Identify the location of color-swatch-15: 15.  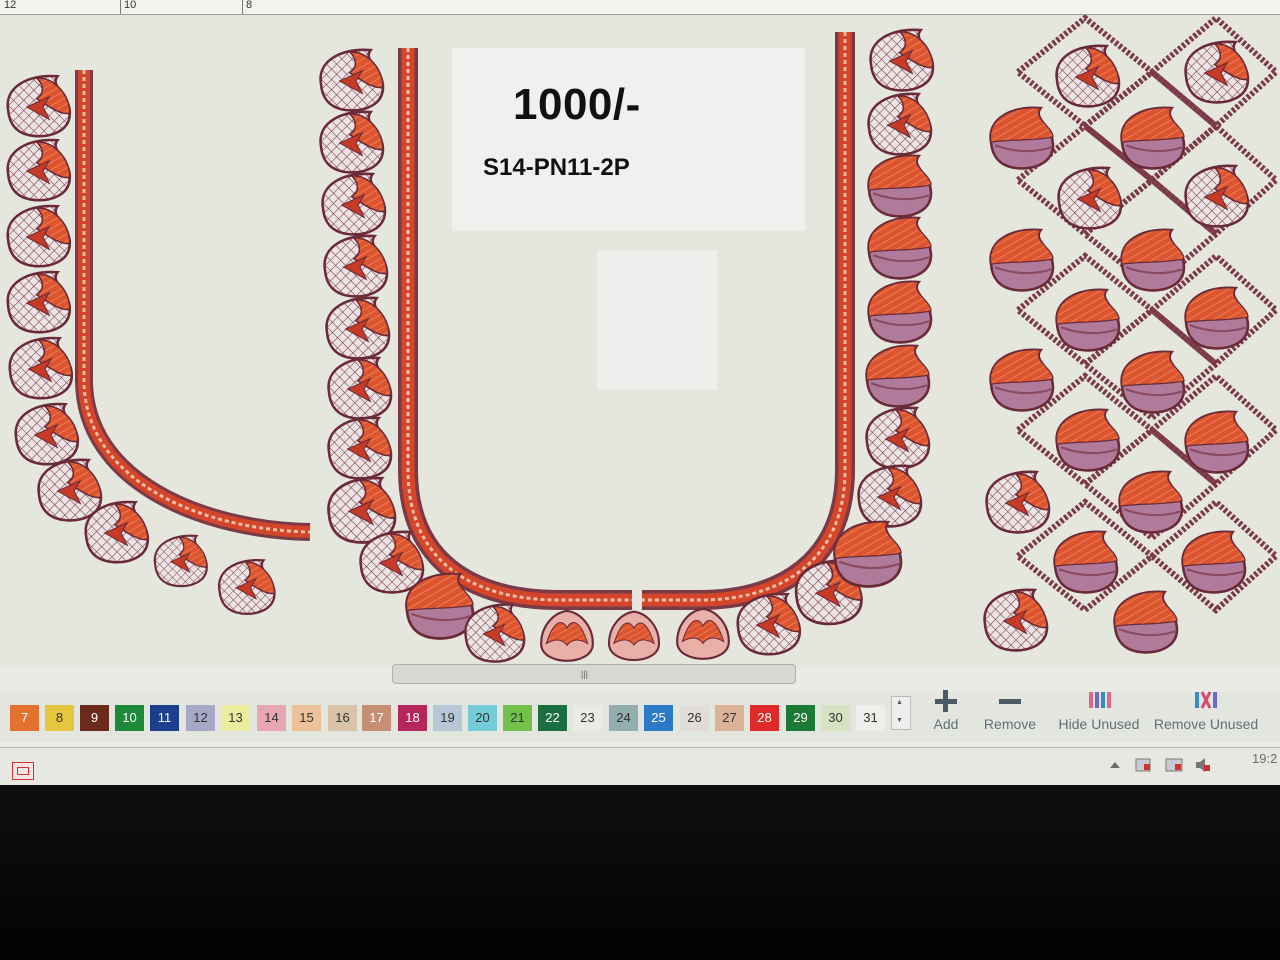
(306, 718).